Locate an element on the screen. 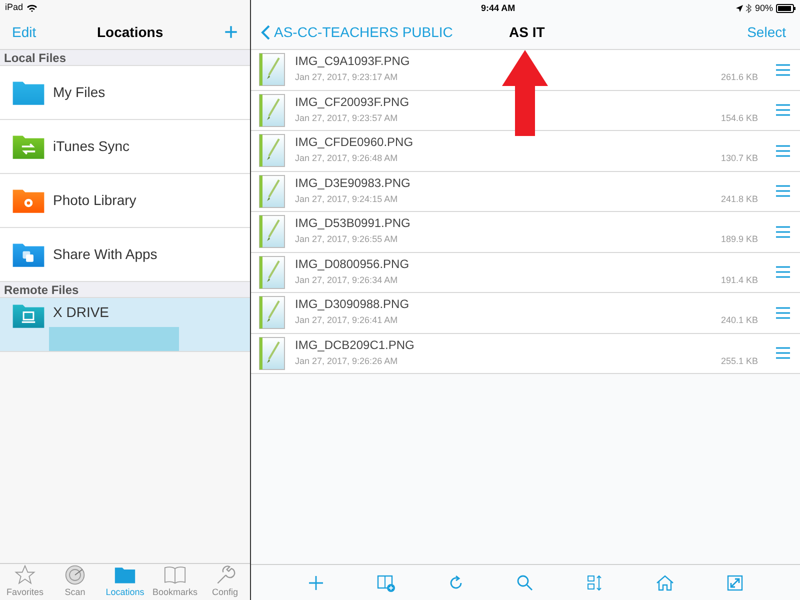 The height and width of the screenshot is (600, 800). nav-title: Locations is located at coordinates (130, 32).